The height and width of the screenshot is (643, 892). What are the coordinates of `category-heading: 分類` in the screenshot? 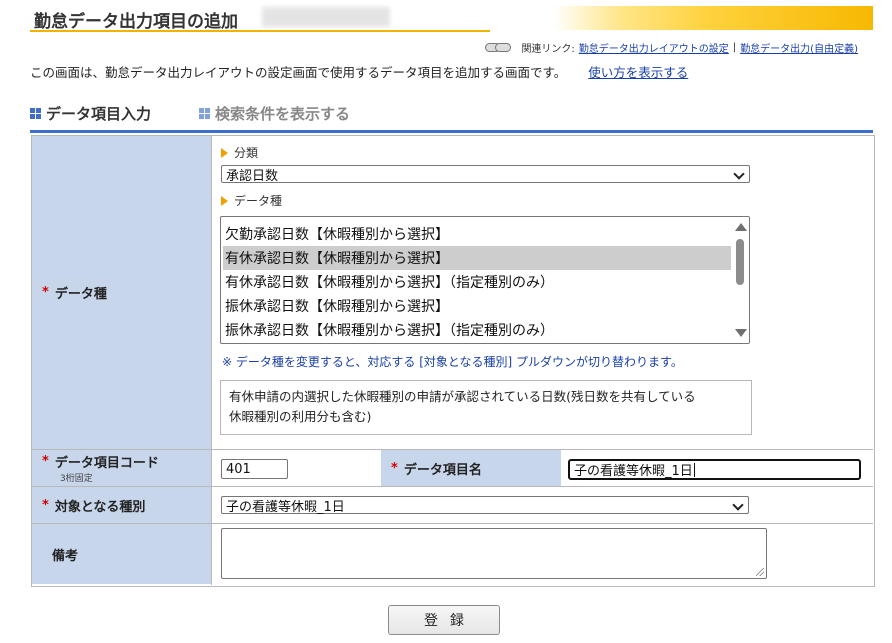 It's located at (239, 152).